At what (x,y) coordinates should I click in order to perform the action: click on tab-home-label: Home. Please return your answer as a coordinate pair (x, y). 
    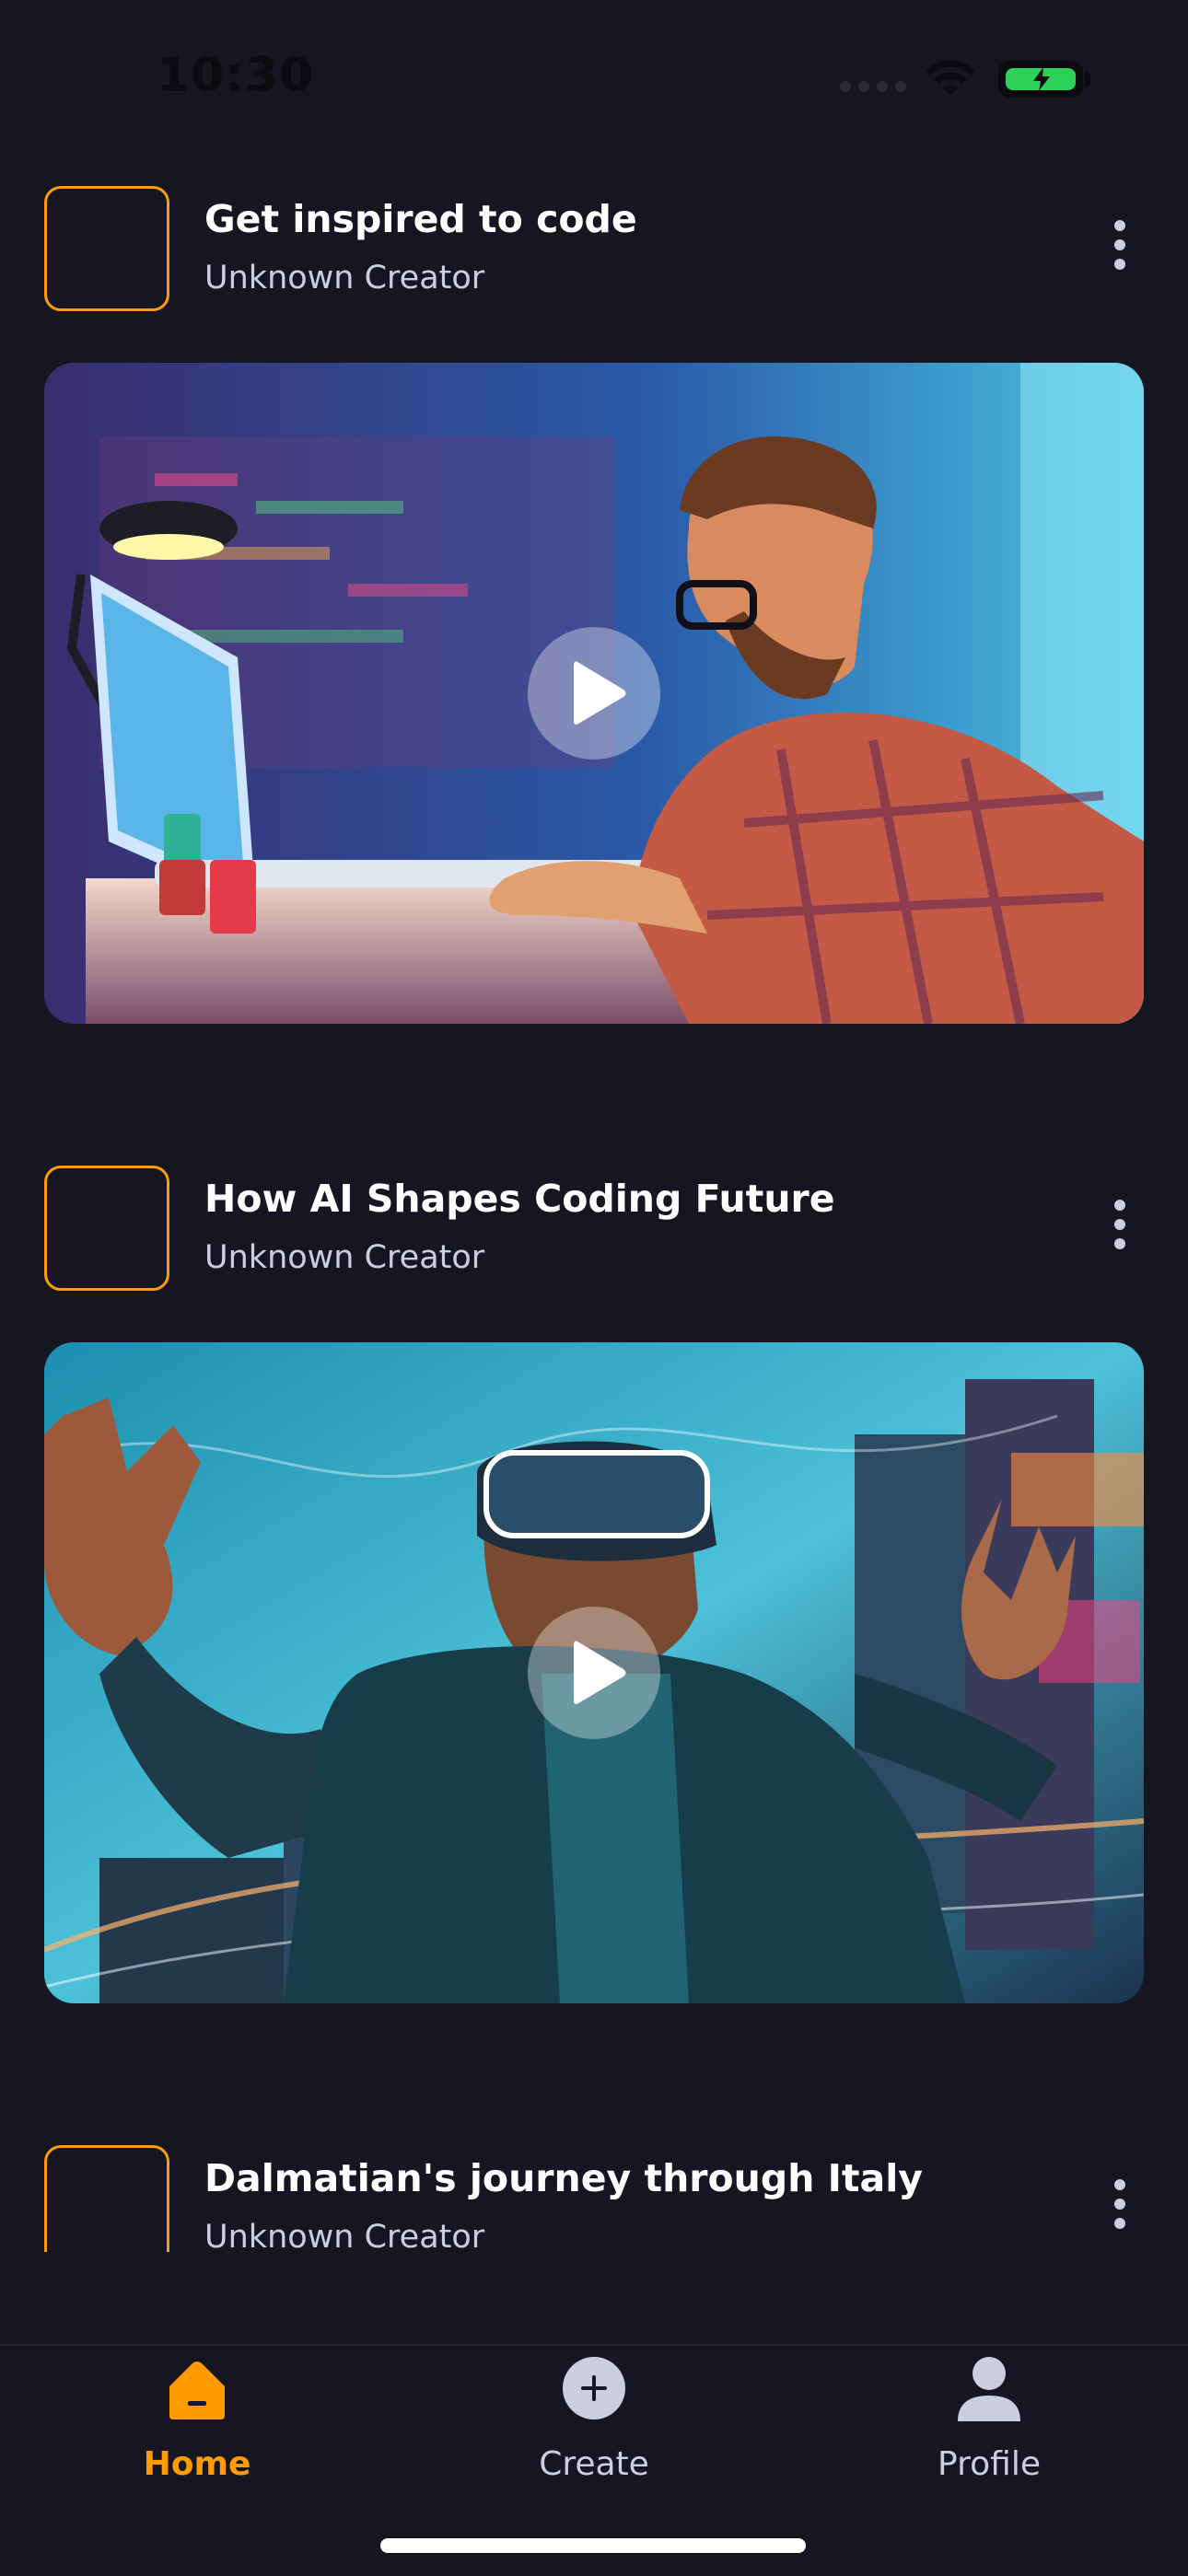
    Looking at the image, I should click on (197, 2464).